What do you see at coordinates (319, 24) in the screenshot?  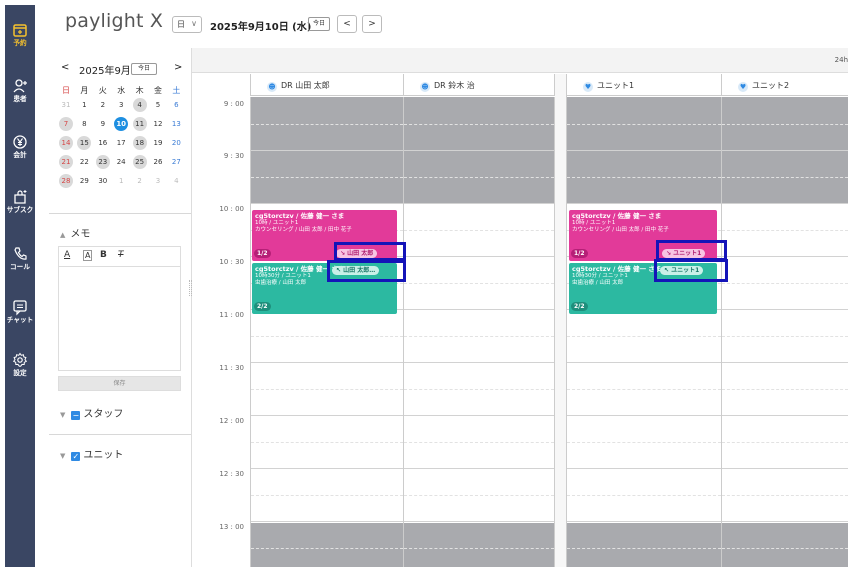 I see `today-button: 今日` at bounding box center [319, 24].